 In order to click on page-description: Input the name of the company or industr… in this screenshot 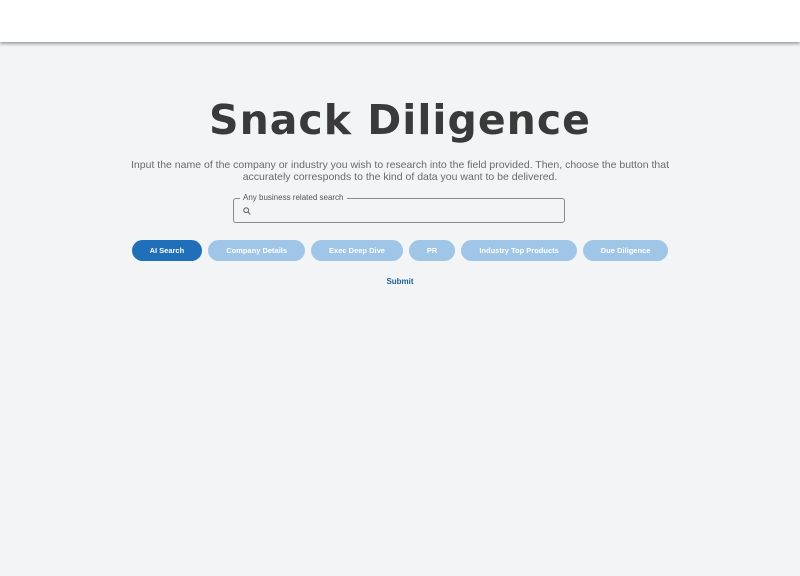, I will do `click(400, 171)`.